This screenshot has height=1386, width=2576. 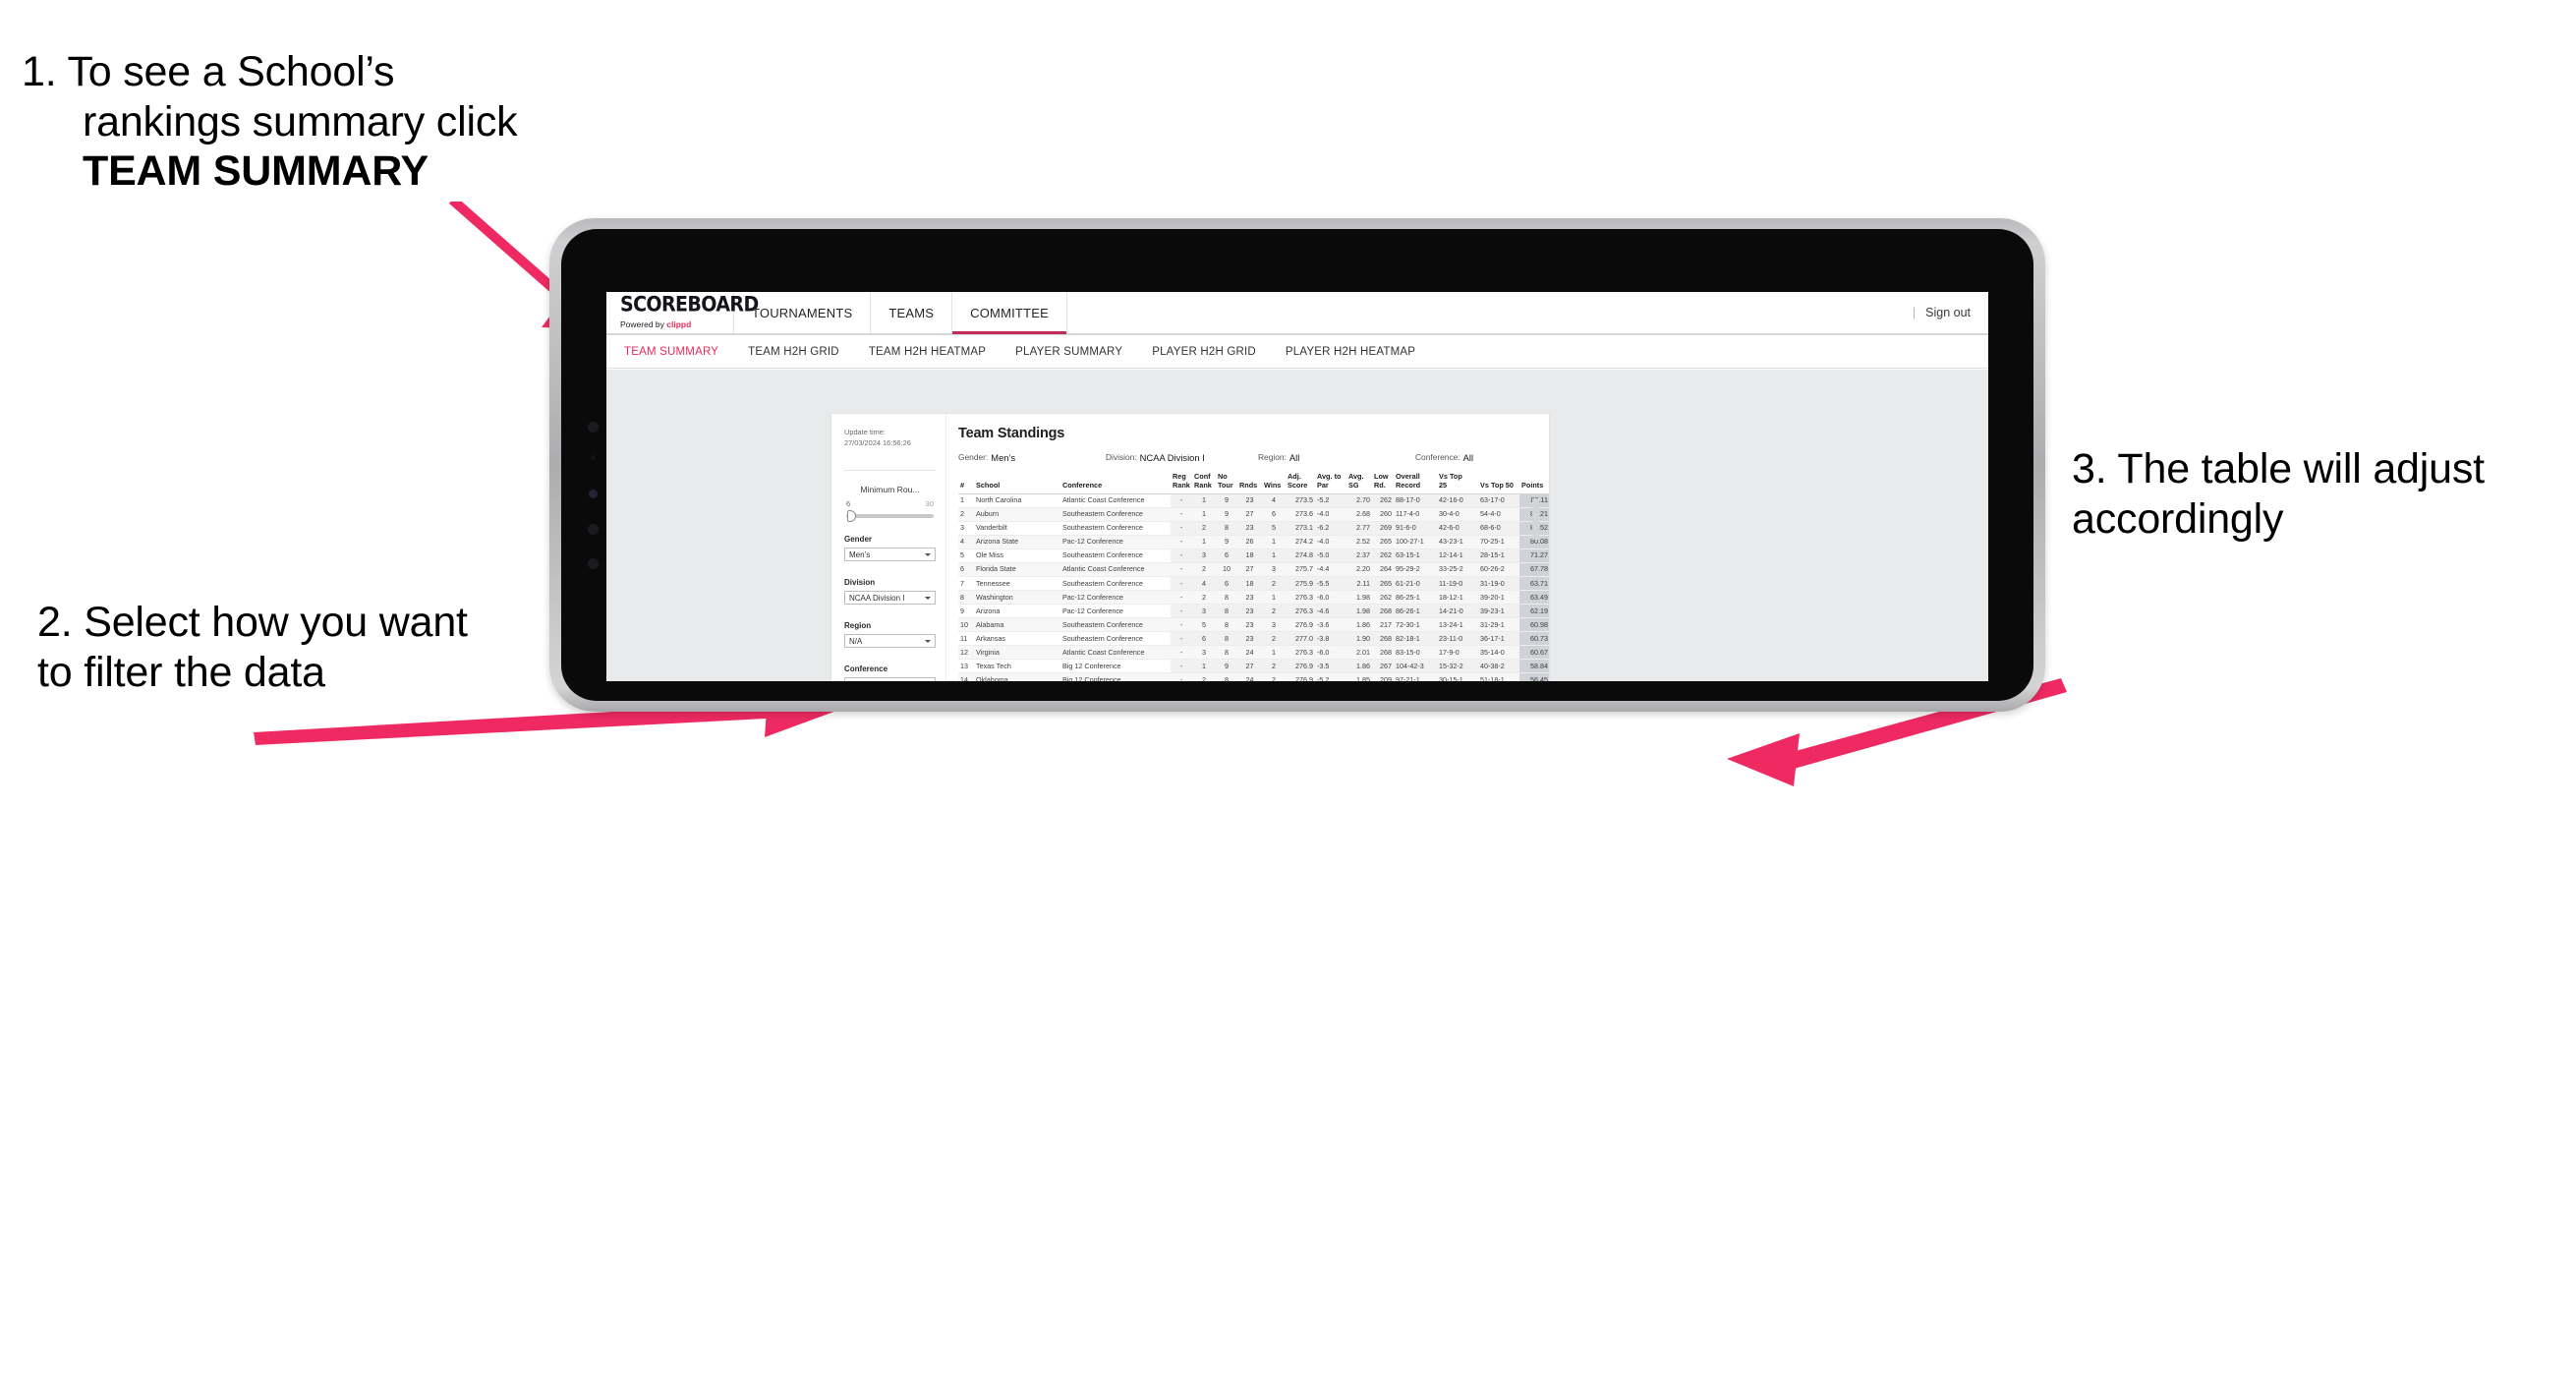 What do you see at coordinates (1498, 484) in the screenshot?
I see `col-header-vs-top-50: Vs Top 50` at bounding box center [1498, 484].